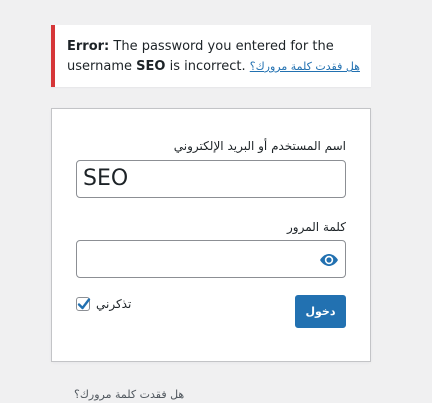 Image resolution: width=432 pixels, height=403 pixels. I want to click on remember-me: تذكرني, so click(103, 304).